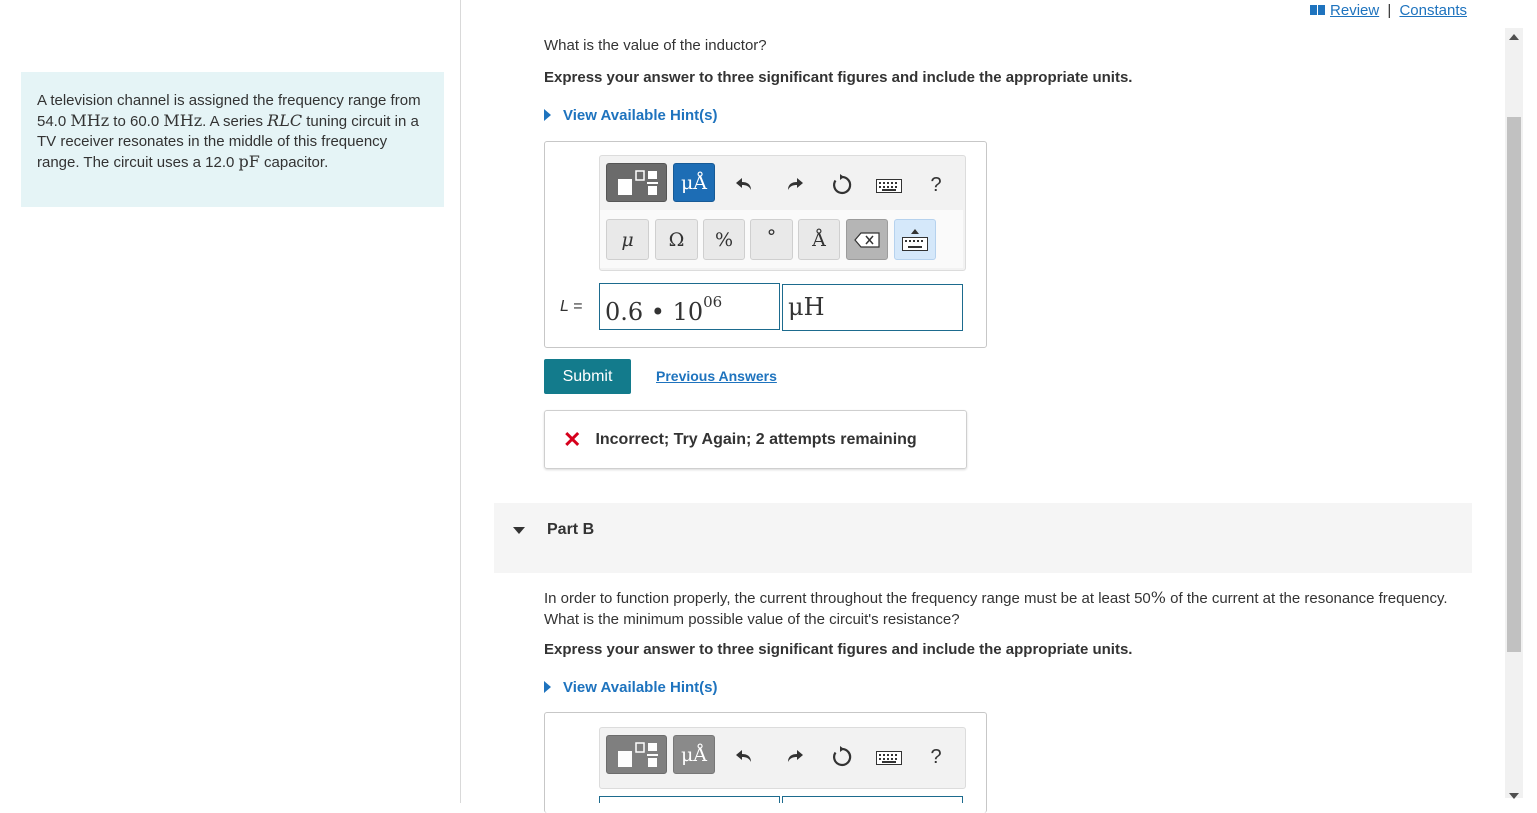 This screenshot has width=1537, height=813. I want to click on symbol-angstrom-button: Å, so click(819, 239).